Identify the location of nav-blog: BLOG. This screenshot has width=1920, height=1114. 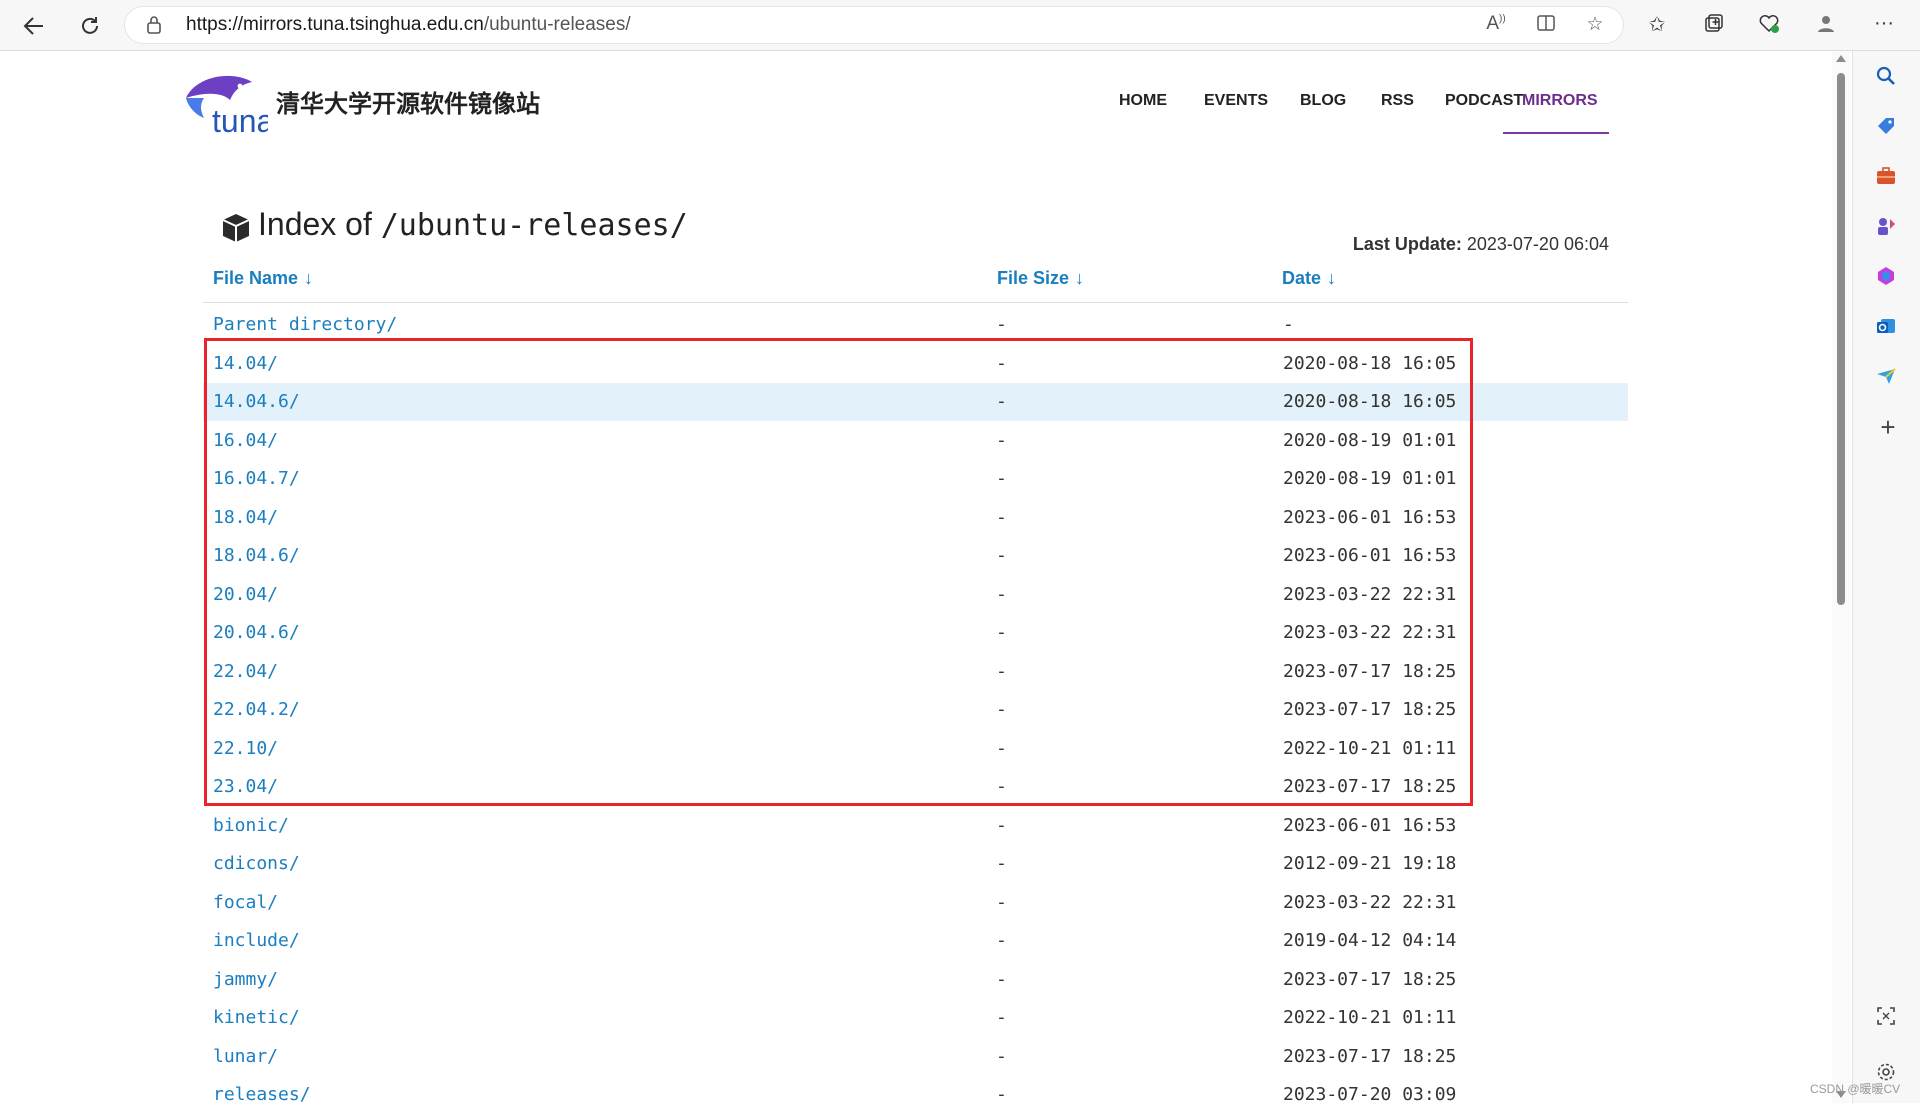
(1323, 101).